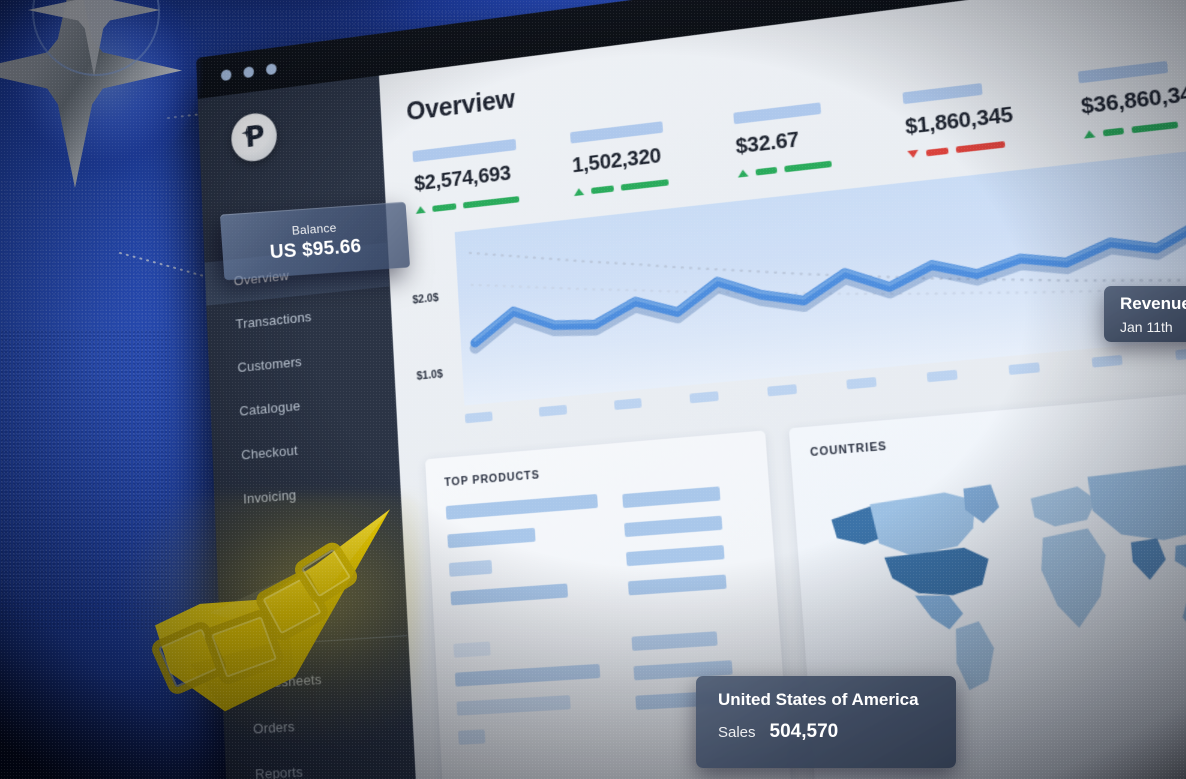 Image resolution: width=1186 pixels, height=779 pixels. What do you see at coordinates (1146, 327) in the screenshot?
I see `revenue-tooltip-date: Jan 11th` at bounding box center [1146, 327].